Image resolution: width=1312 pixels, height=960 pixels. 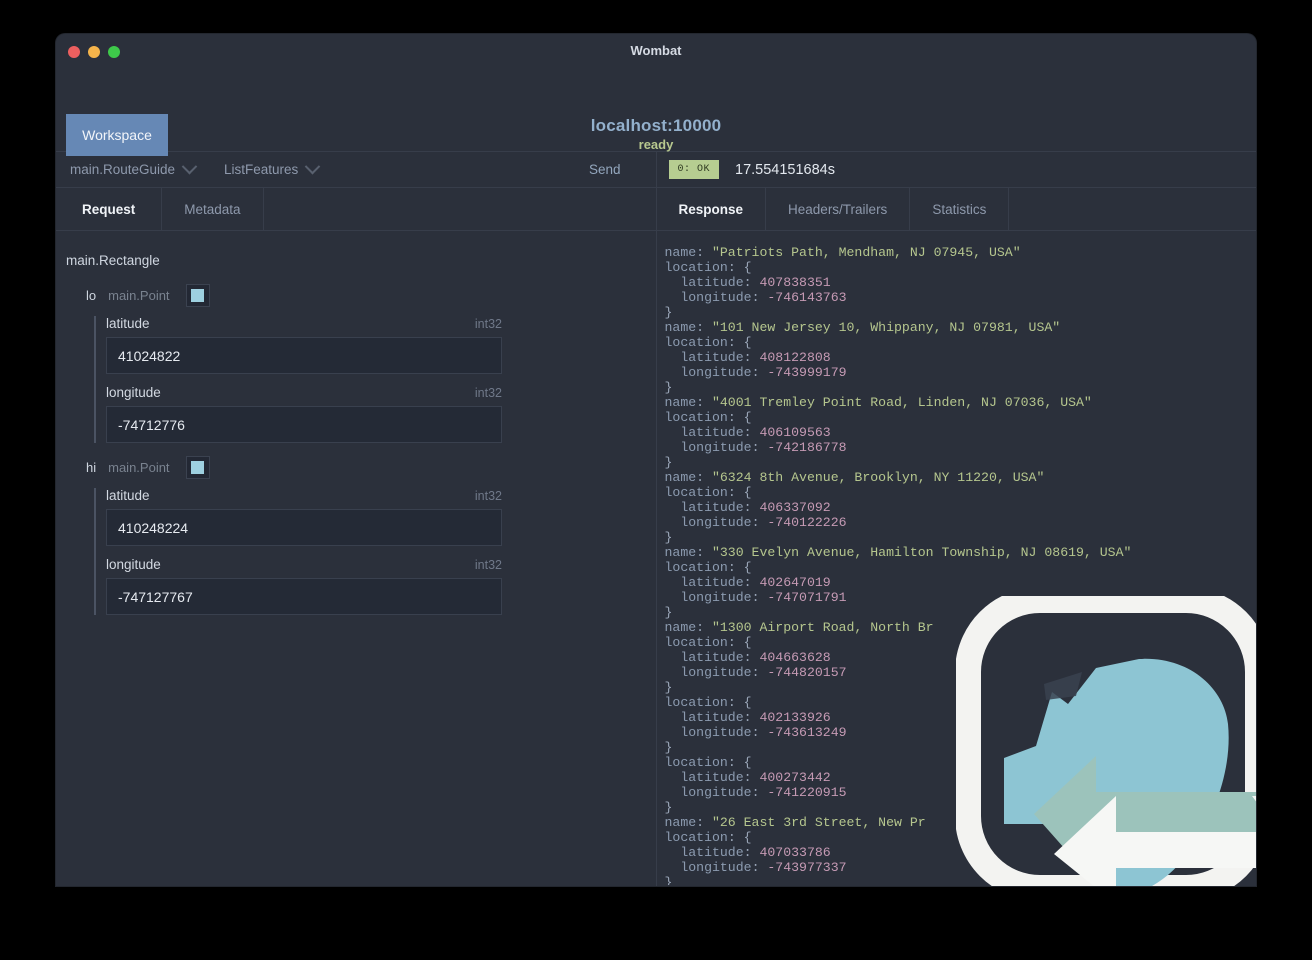 What do you see at coordinates (656, 113) in the screenshot?
I see `app-header: Workspace localhost:10000 ready` at bounding box center [656, 113].